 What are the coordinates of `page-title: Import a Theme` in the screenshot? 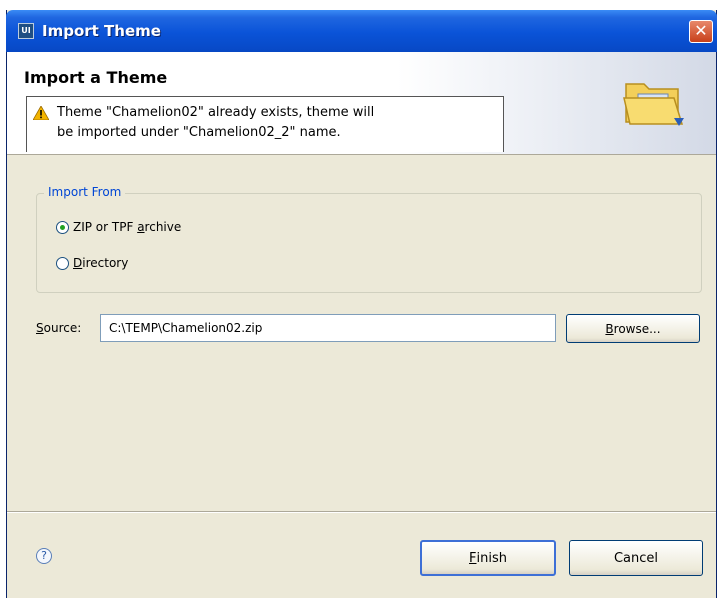 It's located at (96, 77).